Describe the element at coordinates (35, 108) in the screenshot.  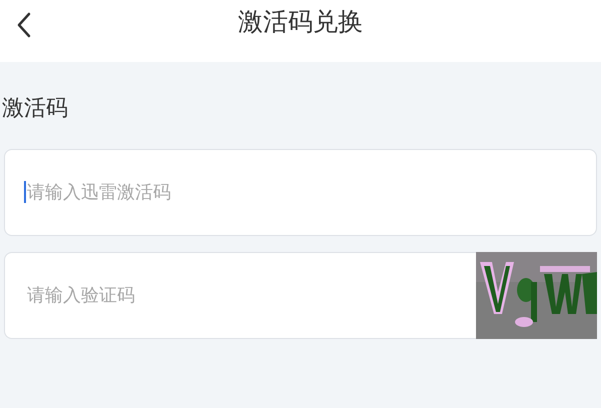
I see `section-label: 激活码` at that location.